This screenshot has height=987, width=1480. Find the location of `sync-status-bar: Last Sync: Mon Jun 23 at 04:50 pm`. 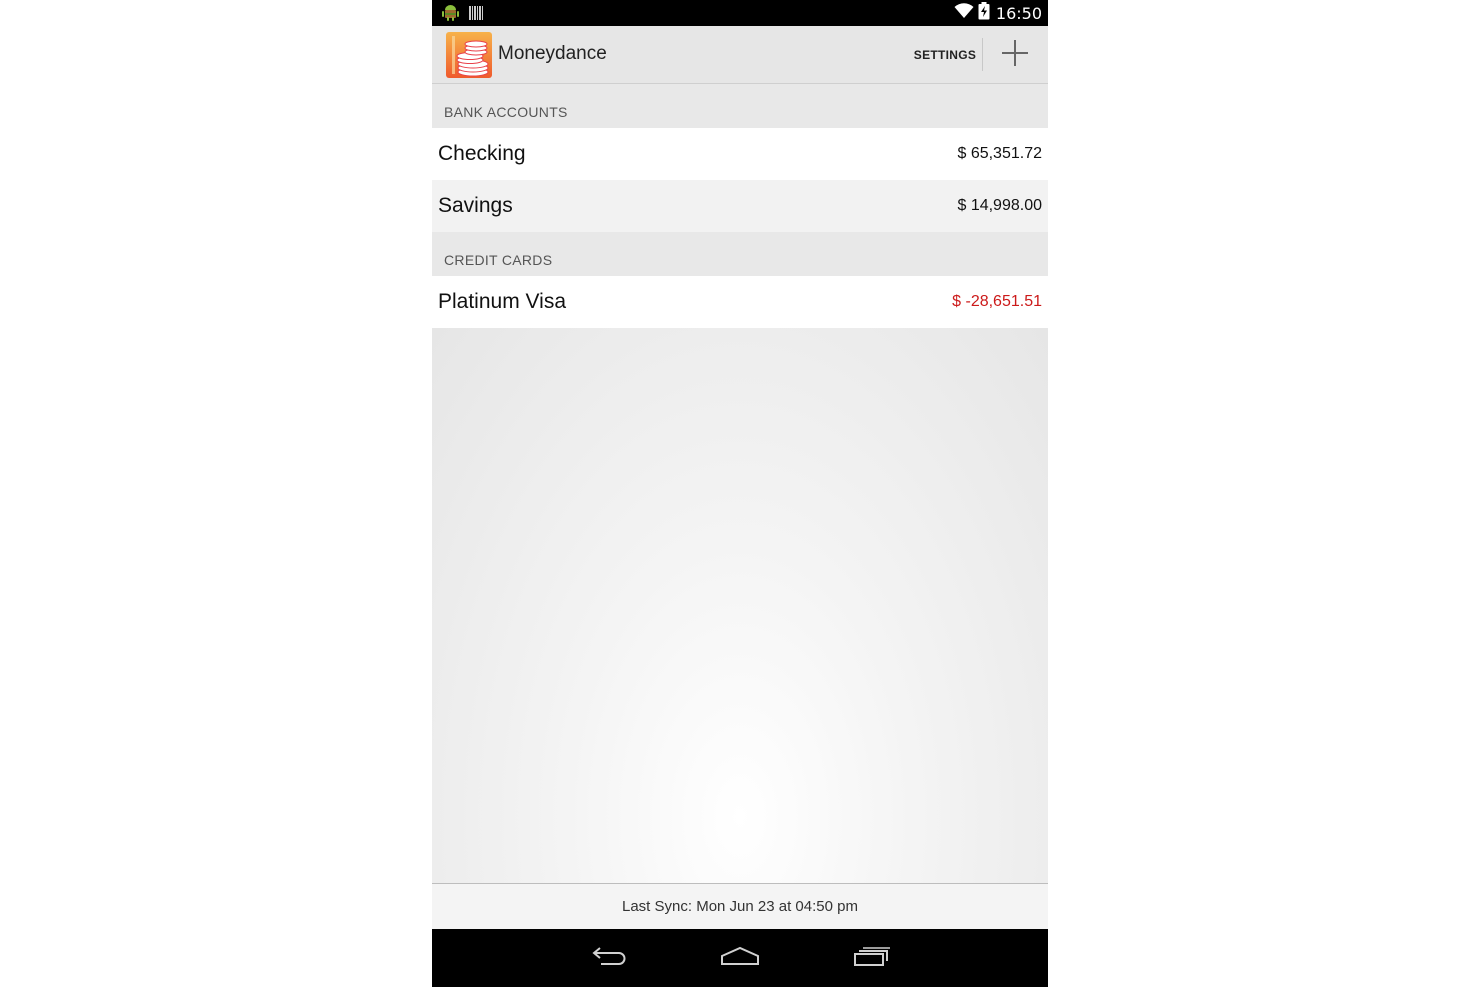

sync-status-bar: Last Sync: Mon Jun 23 at 04:50 pm is located at coordinates (740, 906).